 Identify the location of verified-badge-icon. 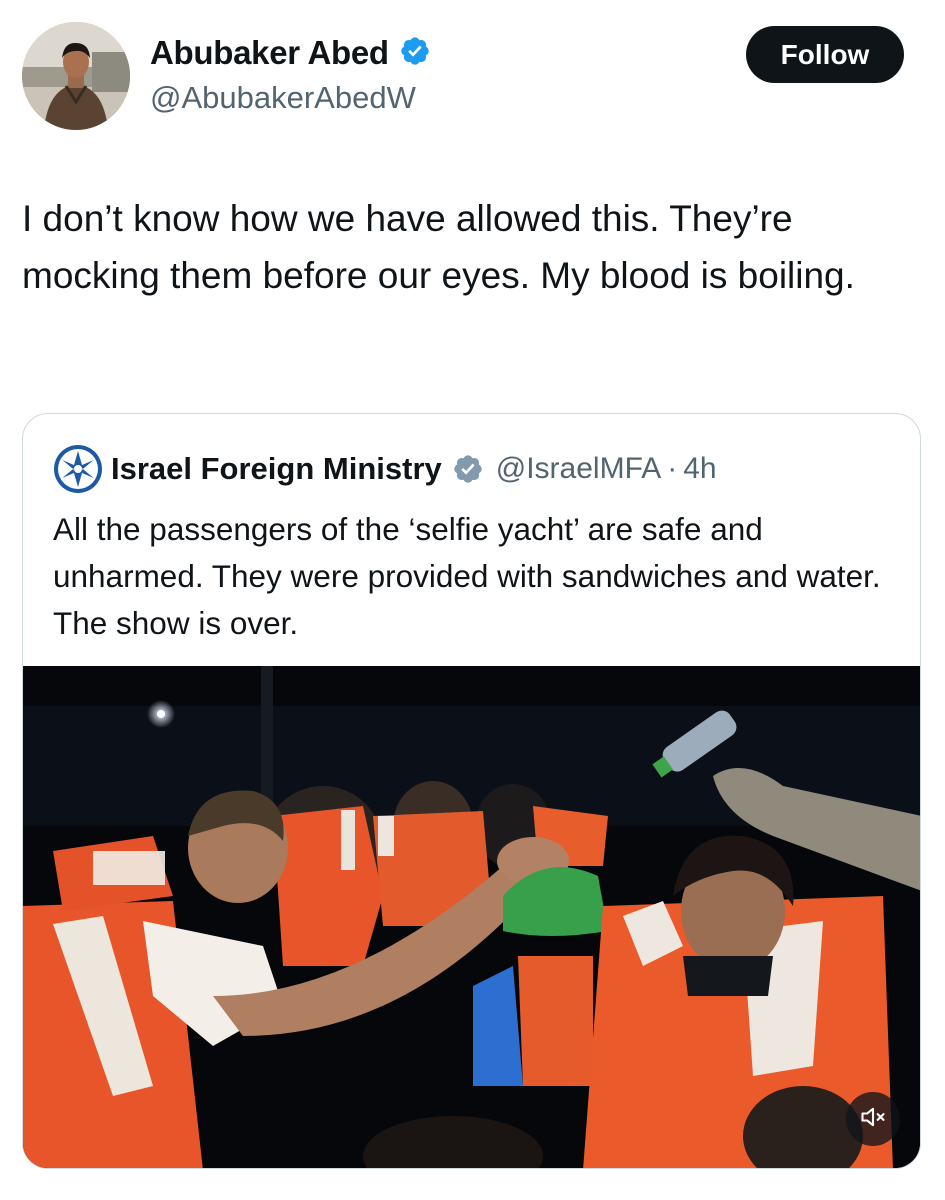
(415, 53).